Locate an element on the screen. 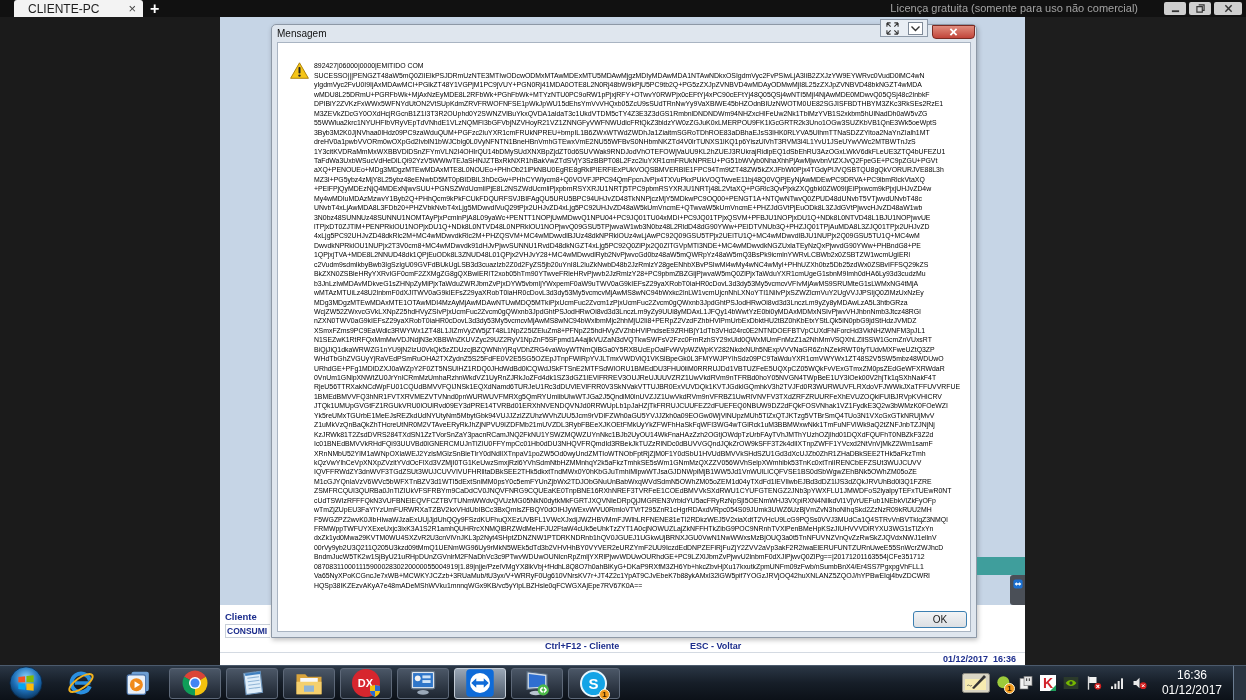 Image resolution: width=1246 pixels, height=700 pixels. warning-icon is located at coordinates (299, 70).